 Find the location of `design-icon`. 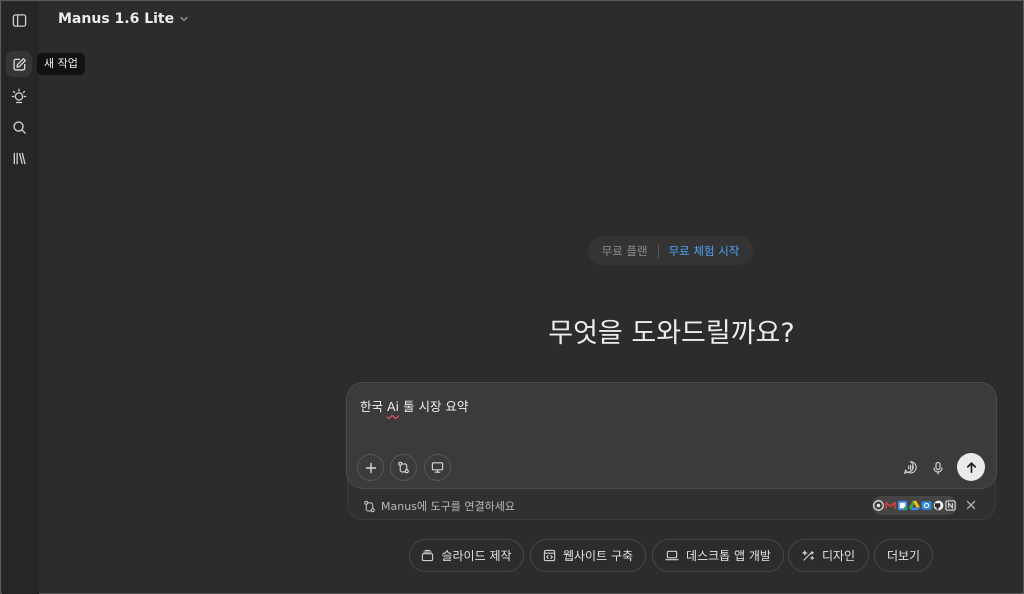

design-icon is located at coordinates (808, 555).